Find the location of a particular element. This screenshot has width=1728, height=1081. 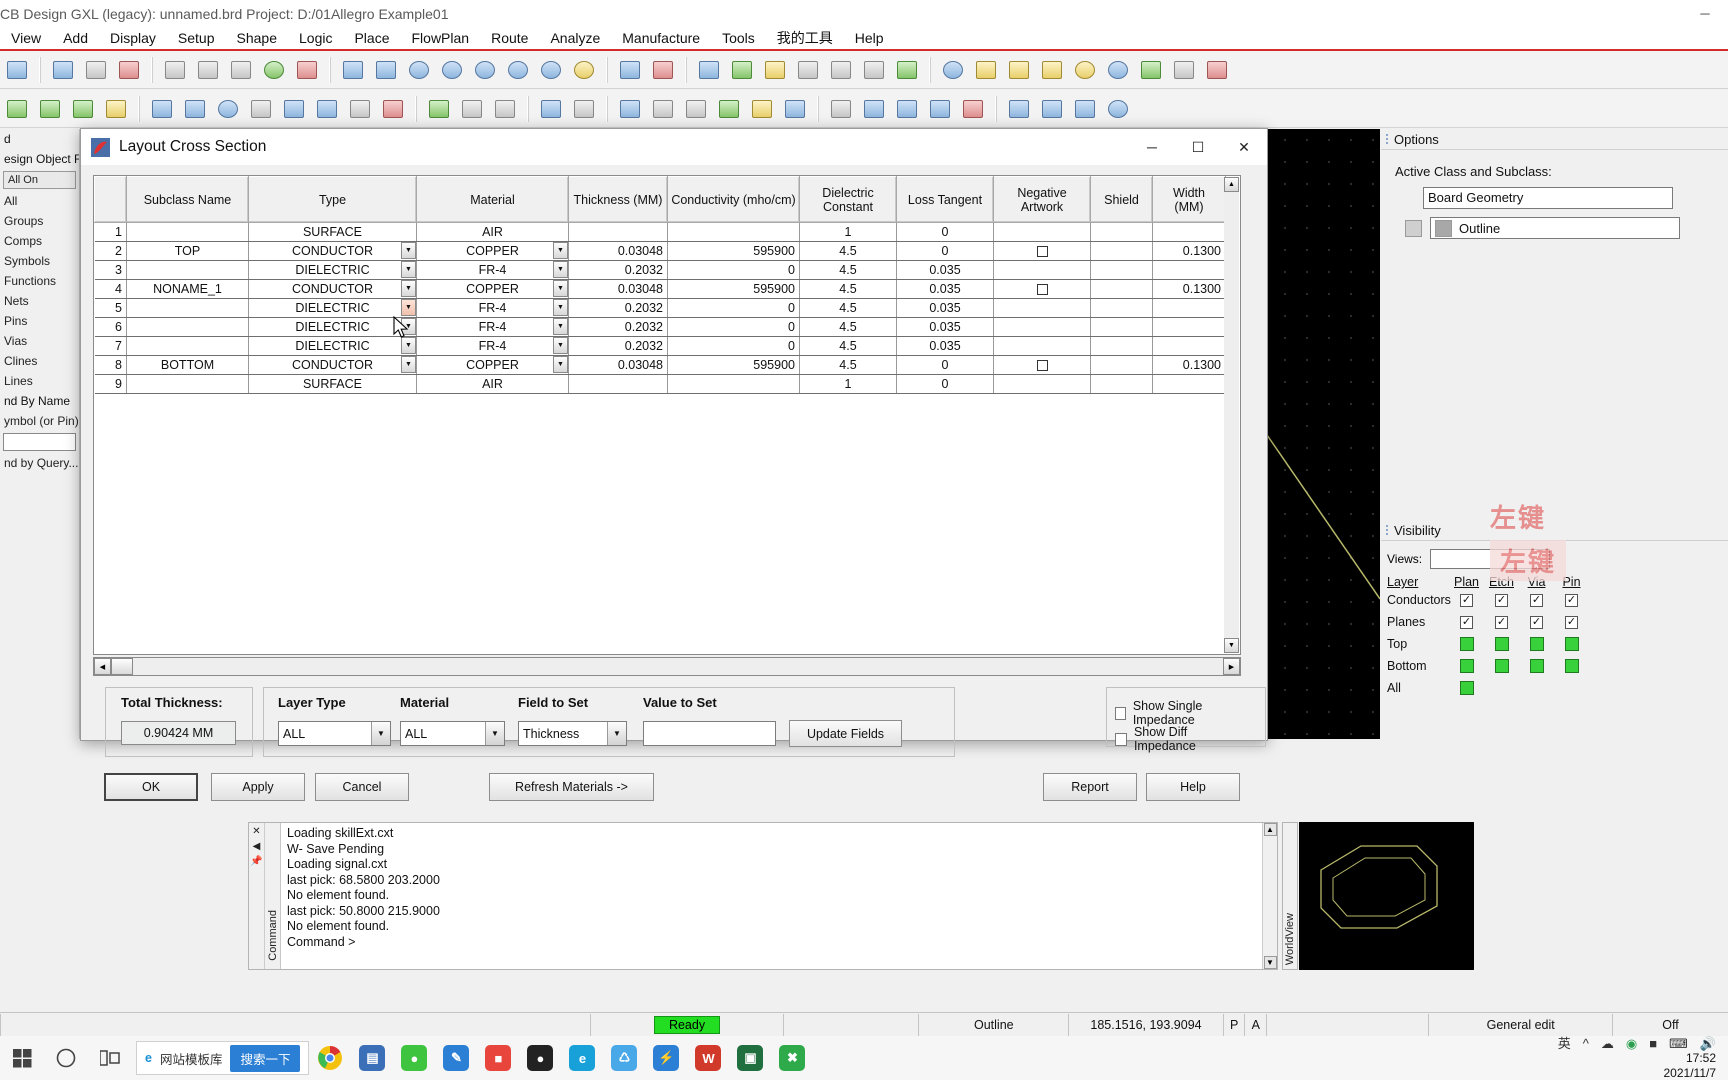

panel-grip-icon is located at coordinates (1387, 139).